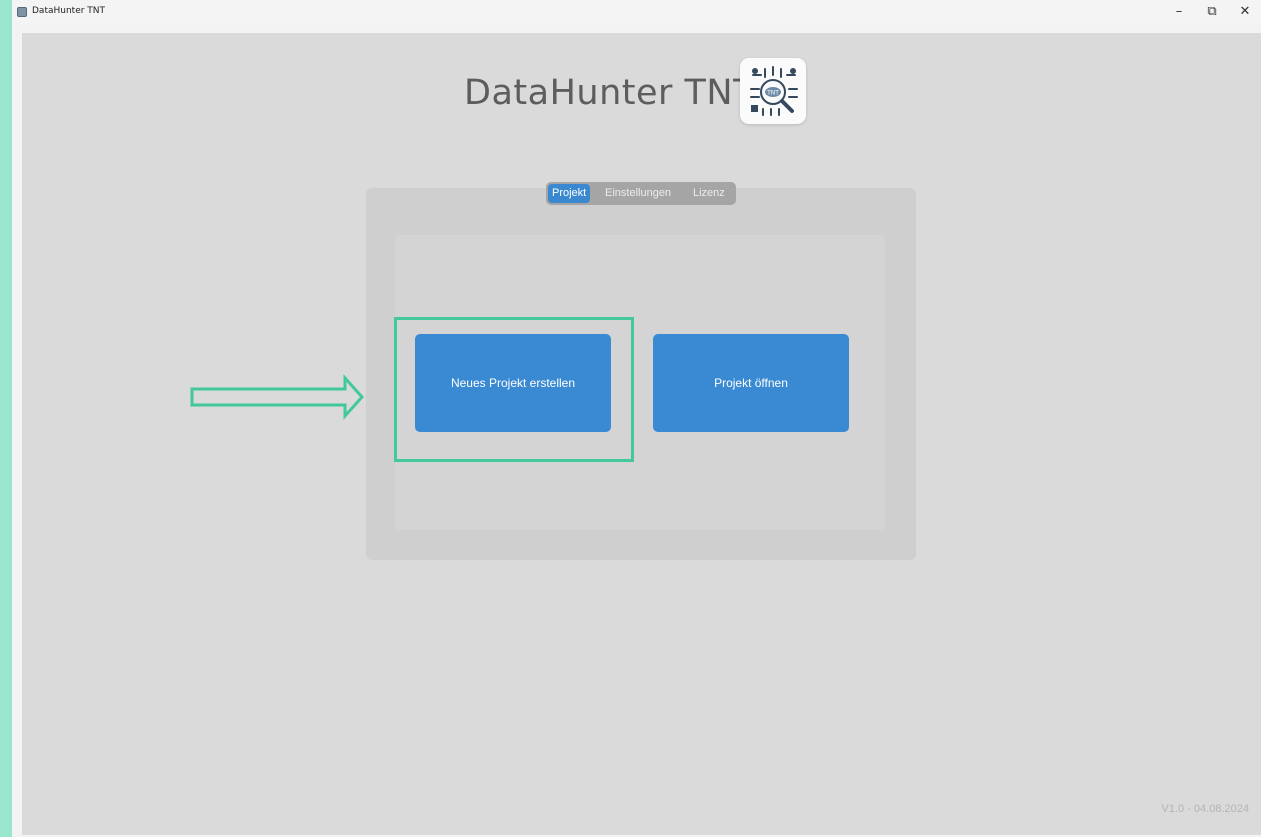 This screenshot has height=837, width=1261. Describe the element at coordinates (69, 11) in the screenshot. I see `window-title: DataHunter TNT` at that location.